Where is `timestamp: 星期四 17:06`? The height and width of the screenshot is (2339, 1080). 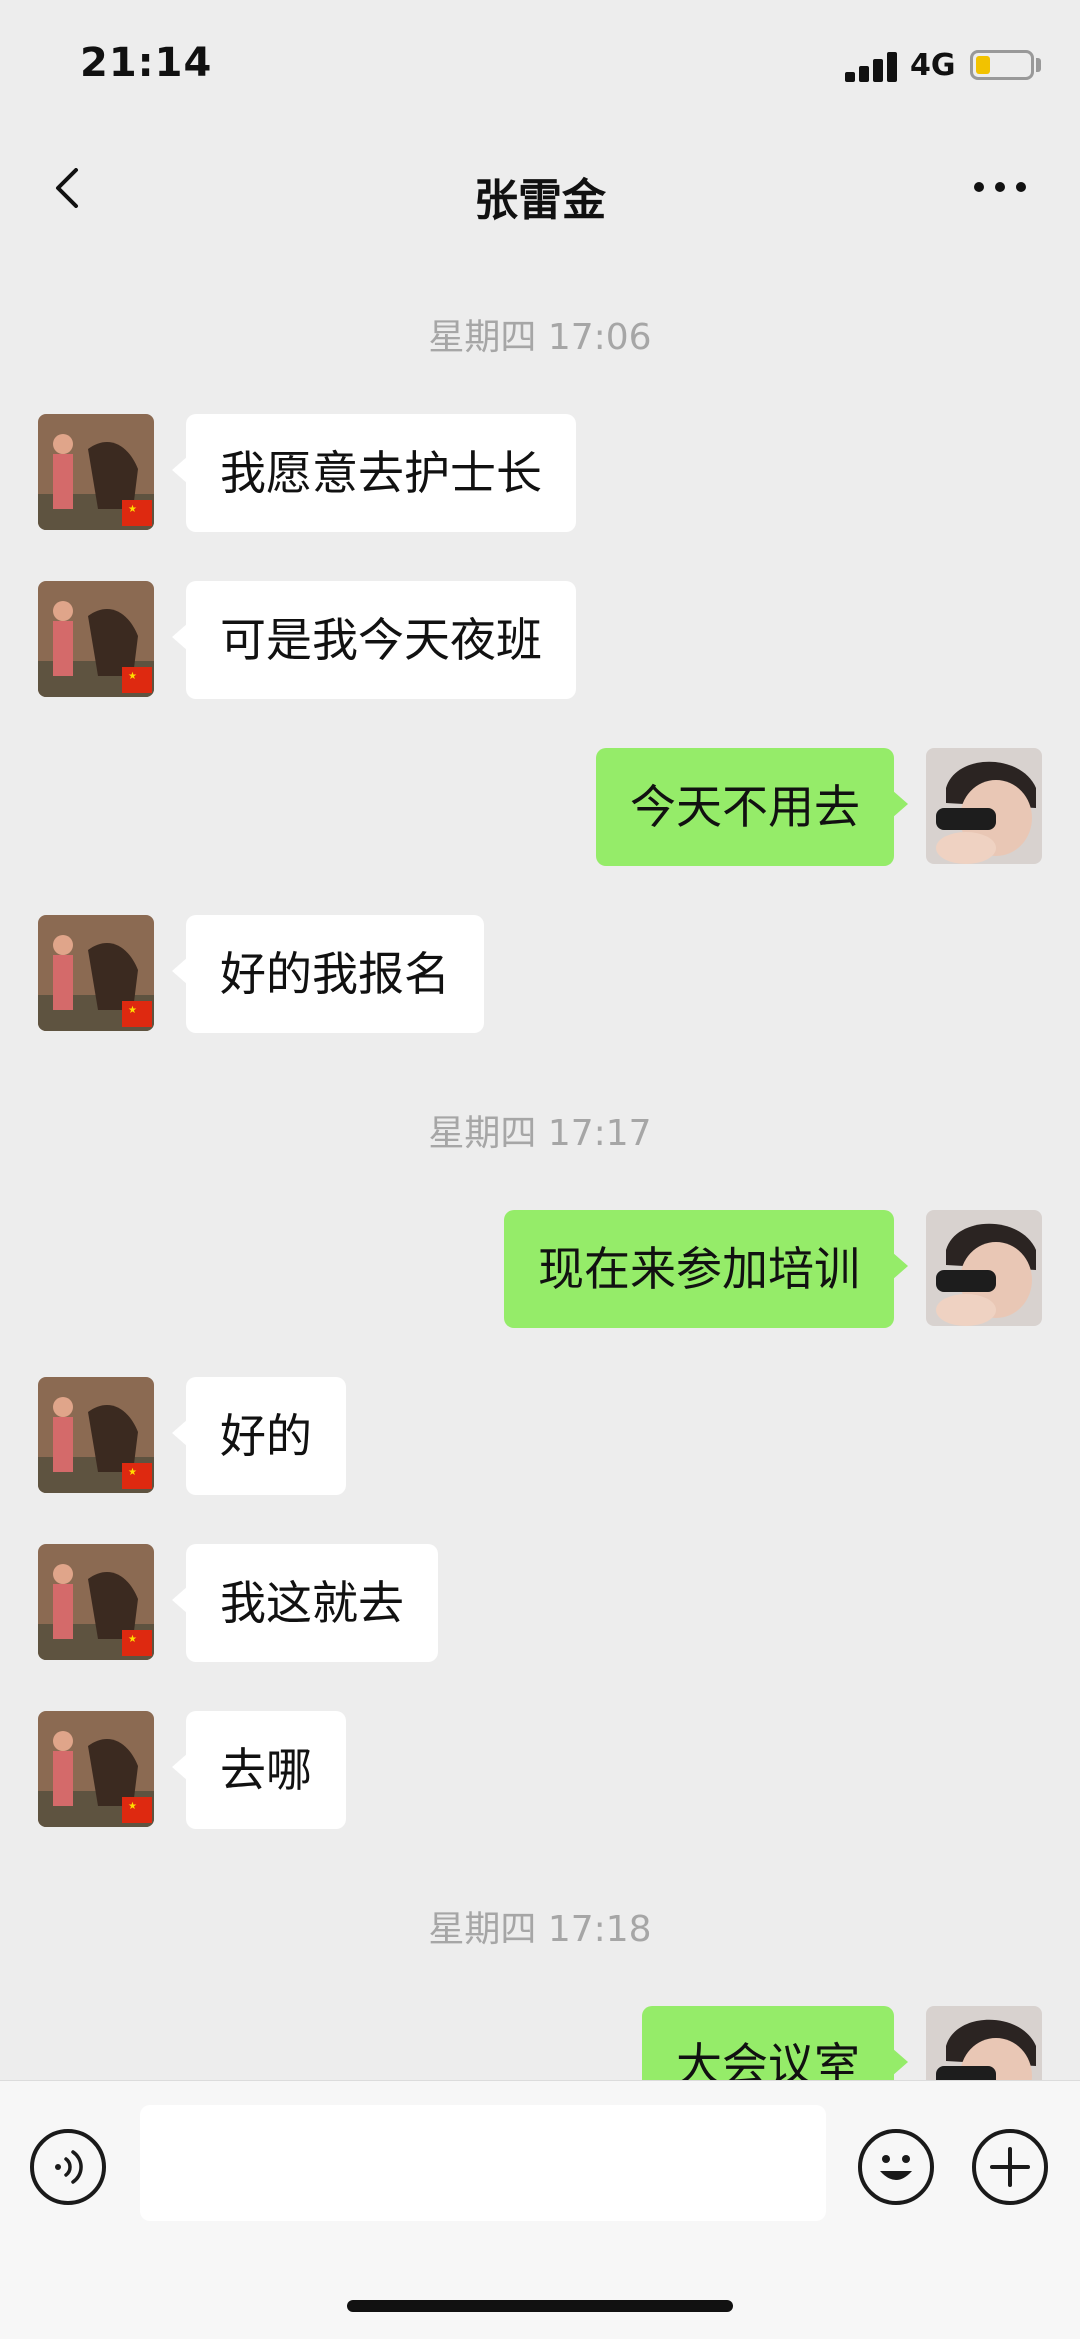 timestamp: 星期四 17:06 is located at coordinates (540, 337).